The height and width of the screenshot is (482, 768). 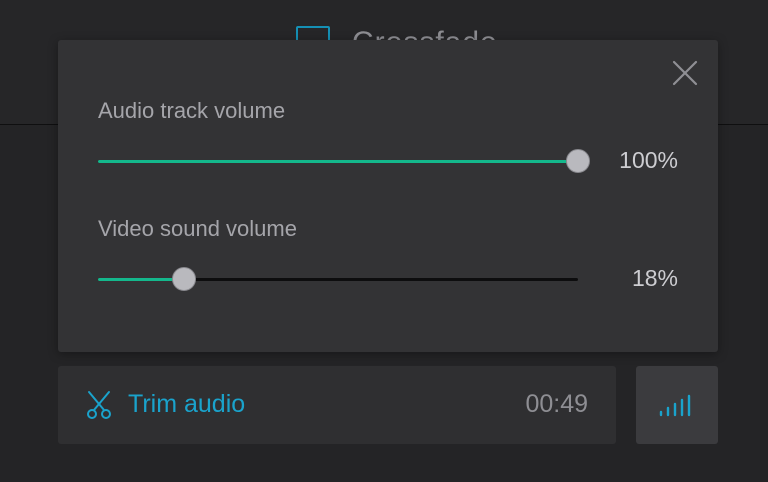 I want to click on volume-button, so click(x=677, y=405).